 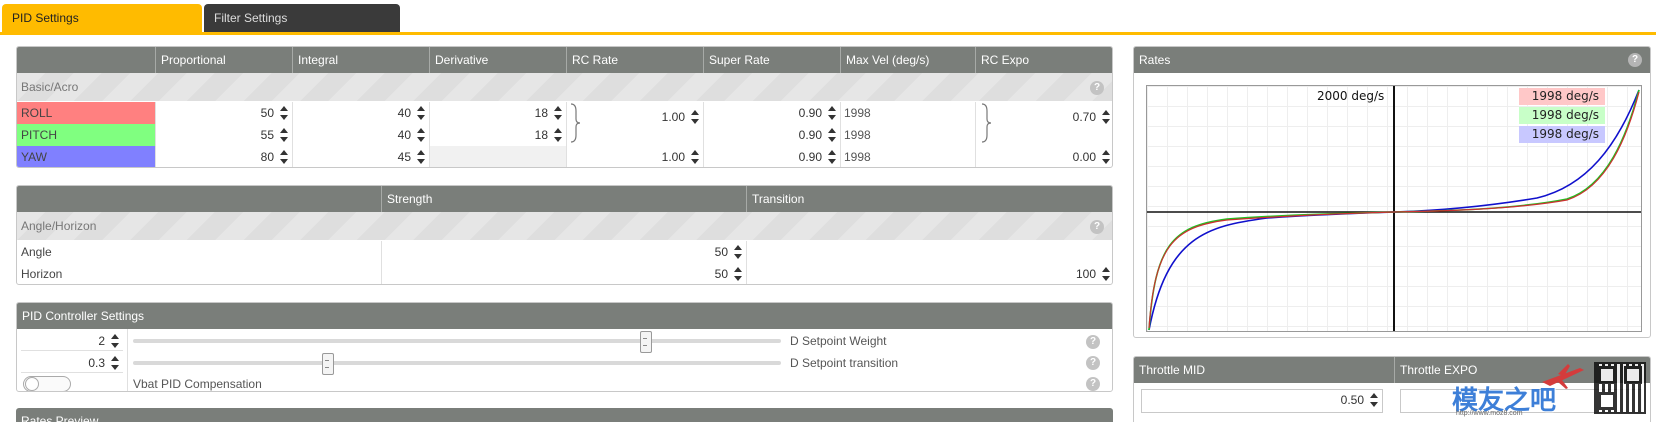 I want to click on axis-label: YAW, so click(x=34, y=157).